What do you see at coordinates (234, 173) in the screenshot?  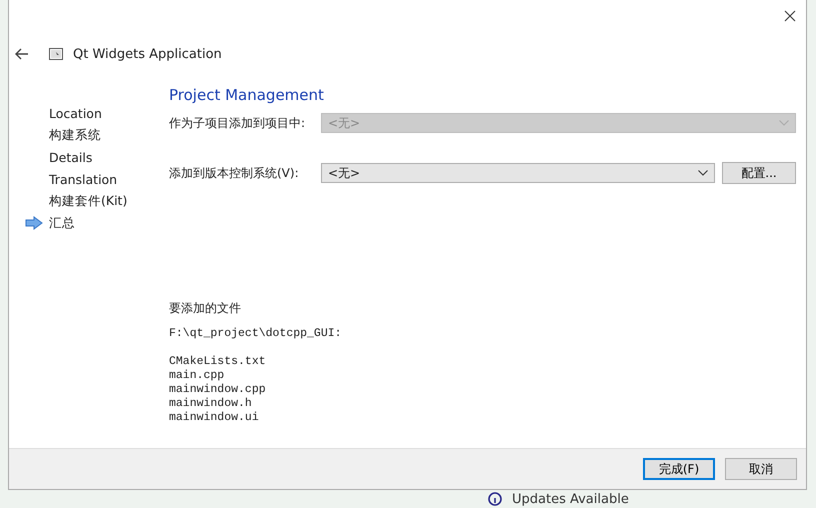 I see `field-label: 添加到版本控制系统(V):` at bounding box center [234, 173].